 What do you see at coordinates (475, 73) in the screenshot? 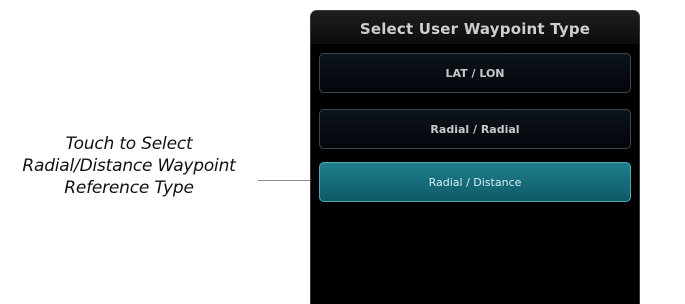
I see `option-lat-lon-button: LAT / LON` at bounding box center [475, 73].